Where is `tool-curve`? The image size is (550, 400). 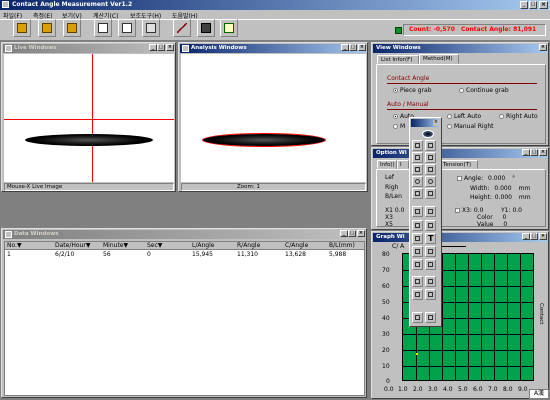 tool-curve is located at coordinates (430, 145).